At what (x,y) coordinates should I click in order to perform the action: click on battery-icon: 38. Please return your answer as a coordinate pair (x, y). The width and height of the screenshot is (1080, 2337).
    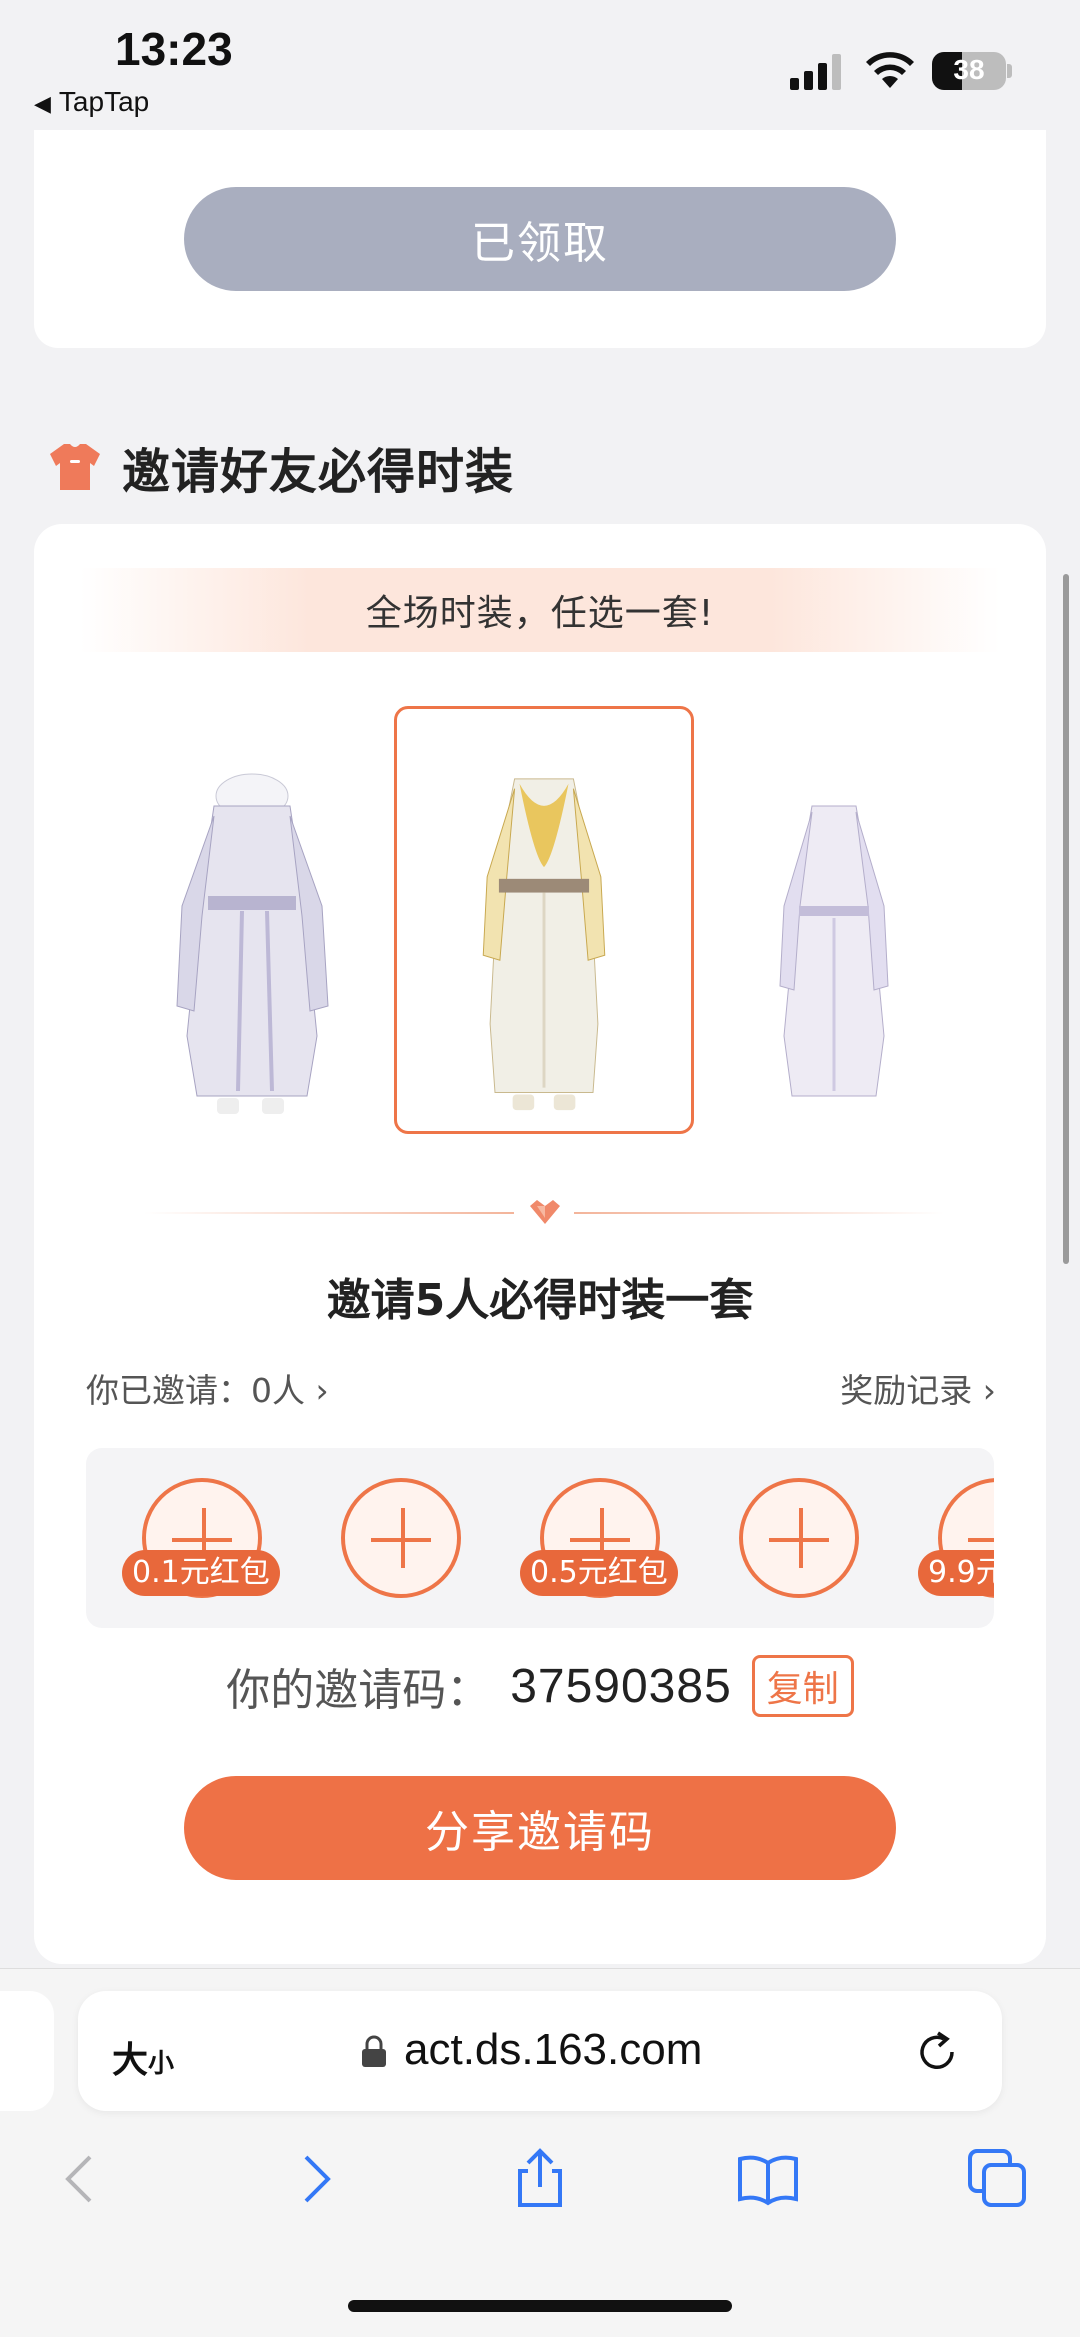
    Looking at the image, I should click on (969, 71).